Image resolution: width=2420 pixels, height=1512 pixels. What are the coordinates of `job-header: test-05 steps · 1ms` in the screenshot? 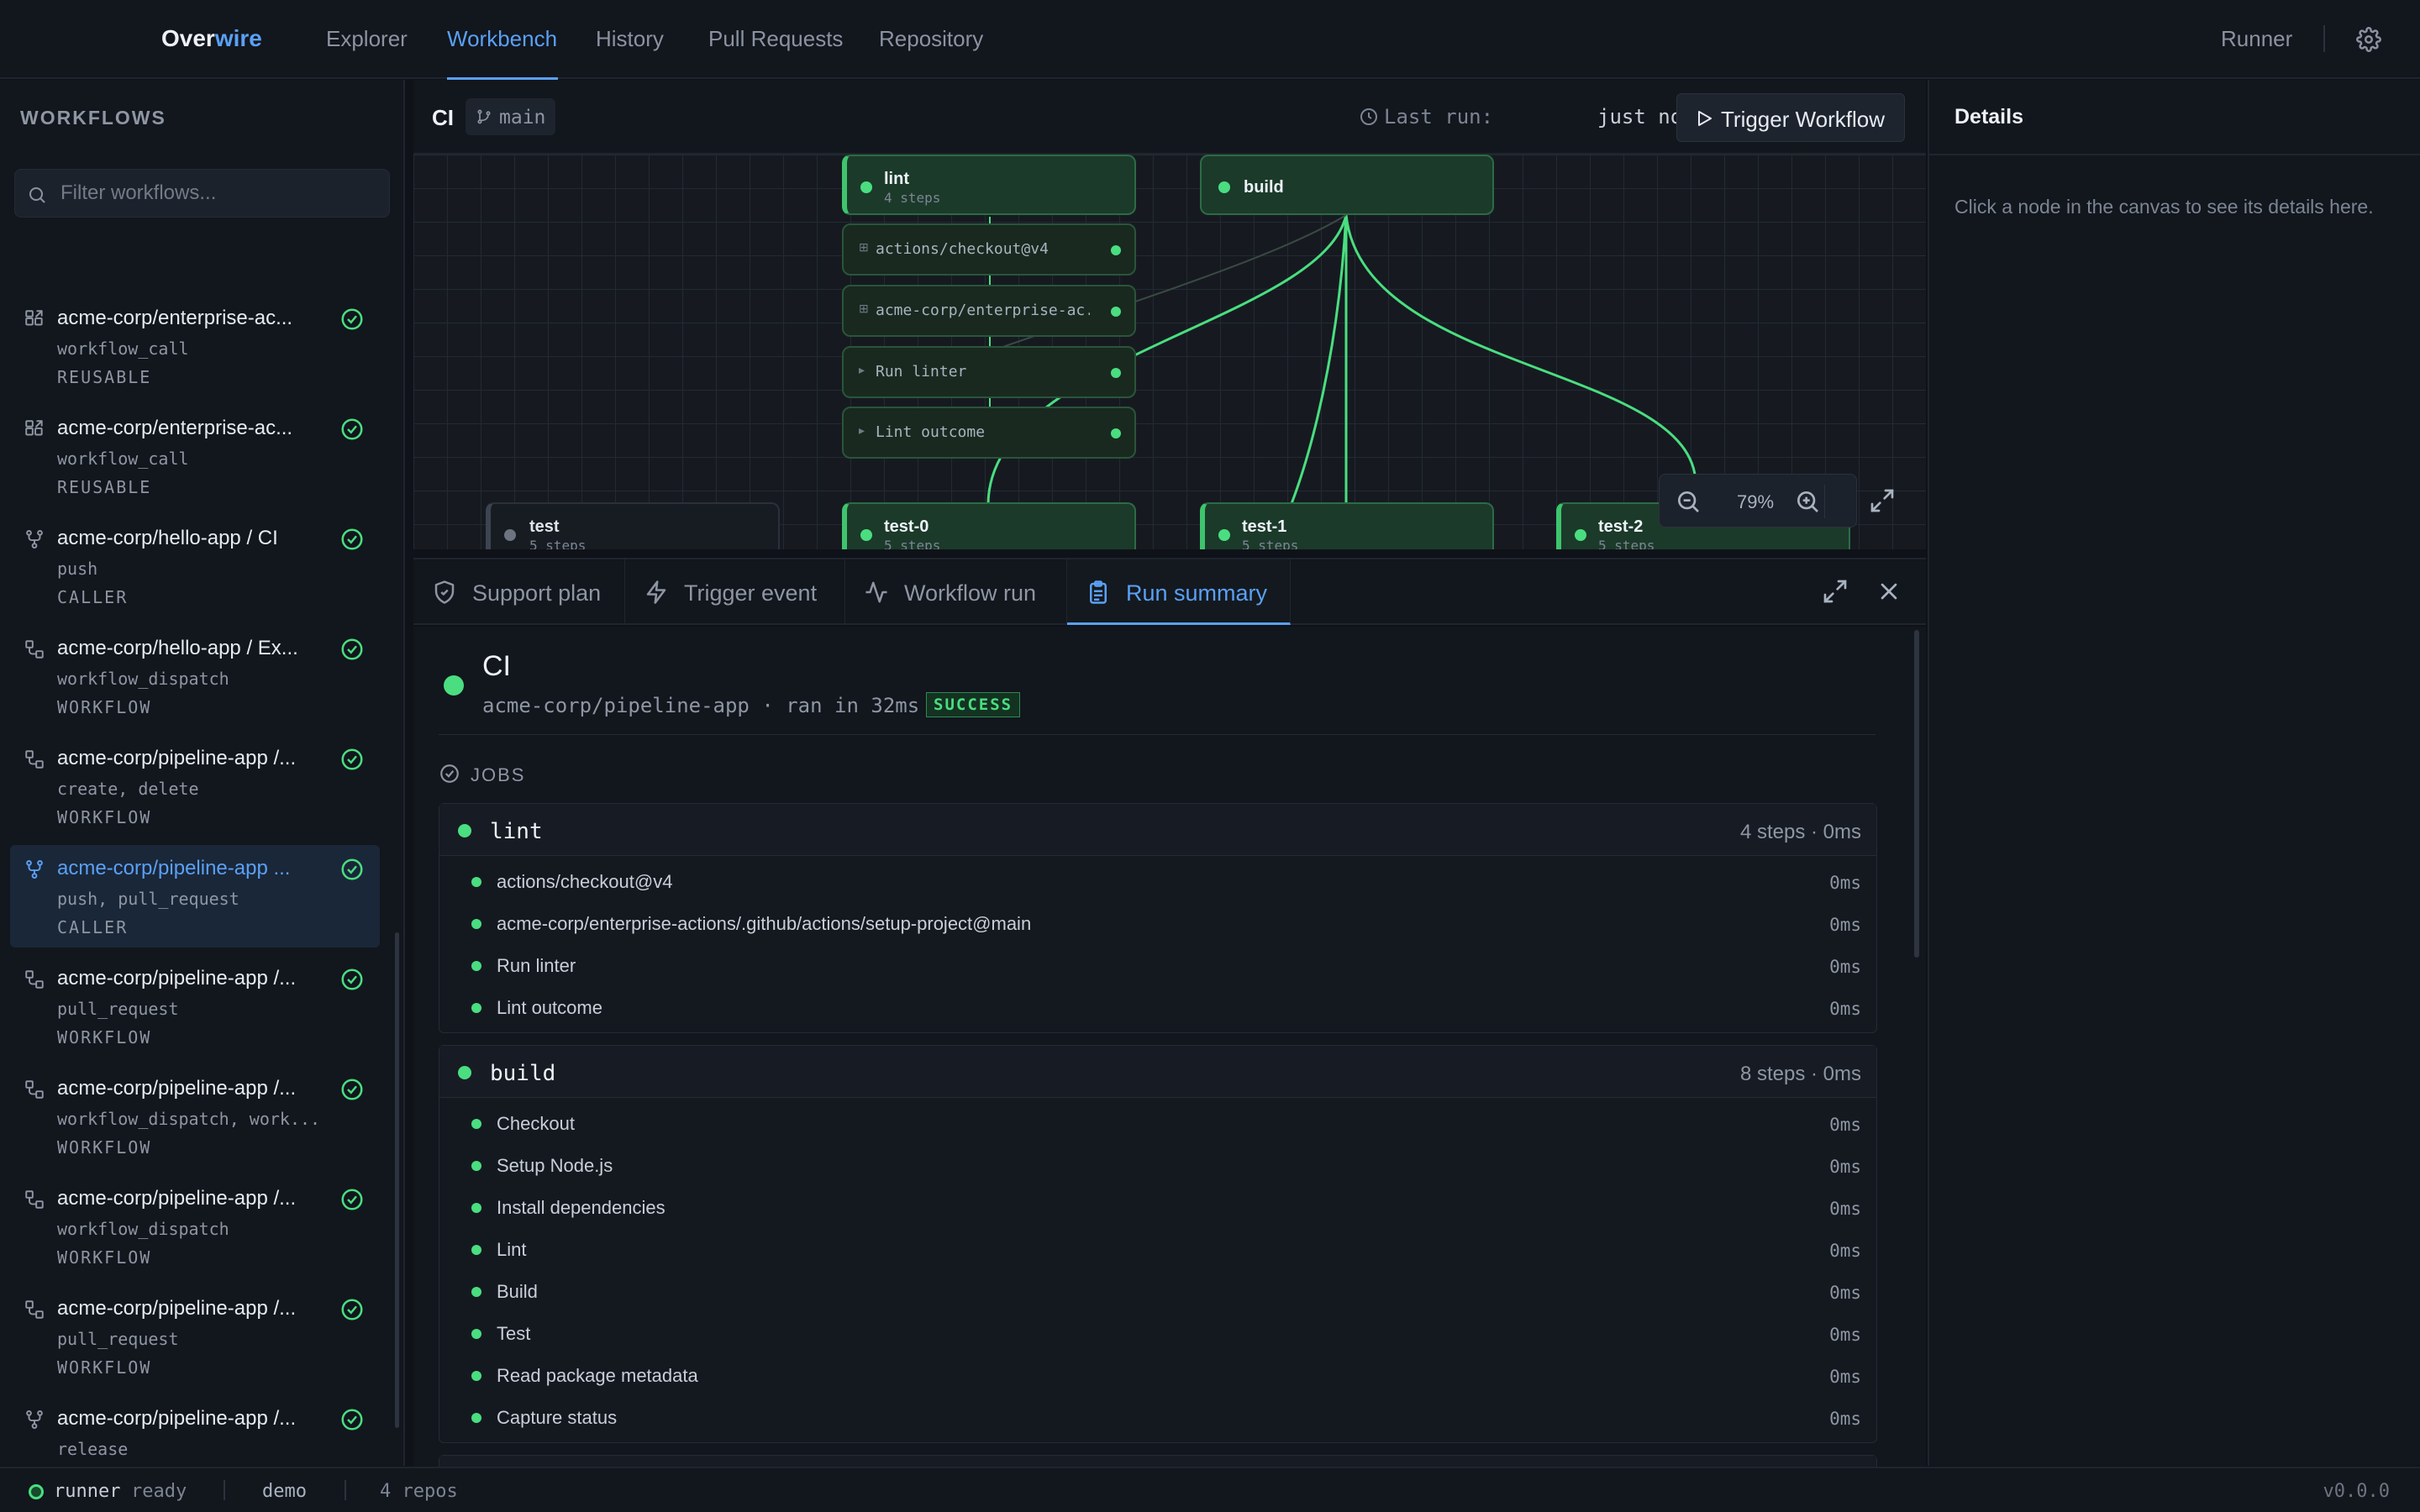 It's located at (1157, 1461).